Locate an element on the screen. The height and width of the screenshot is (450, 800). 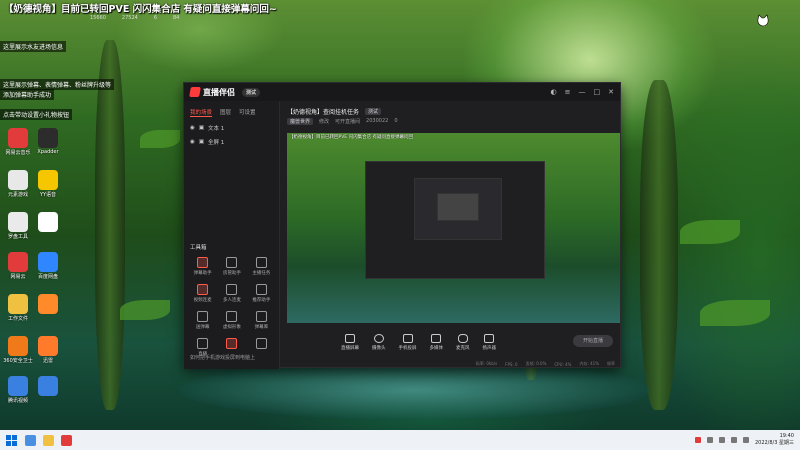
overlay-notice: 这里展示水友进场信息 is located at coordinates (33, 46).